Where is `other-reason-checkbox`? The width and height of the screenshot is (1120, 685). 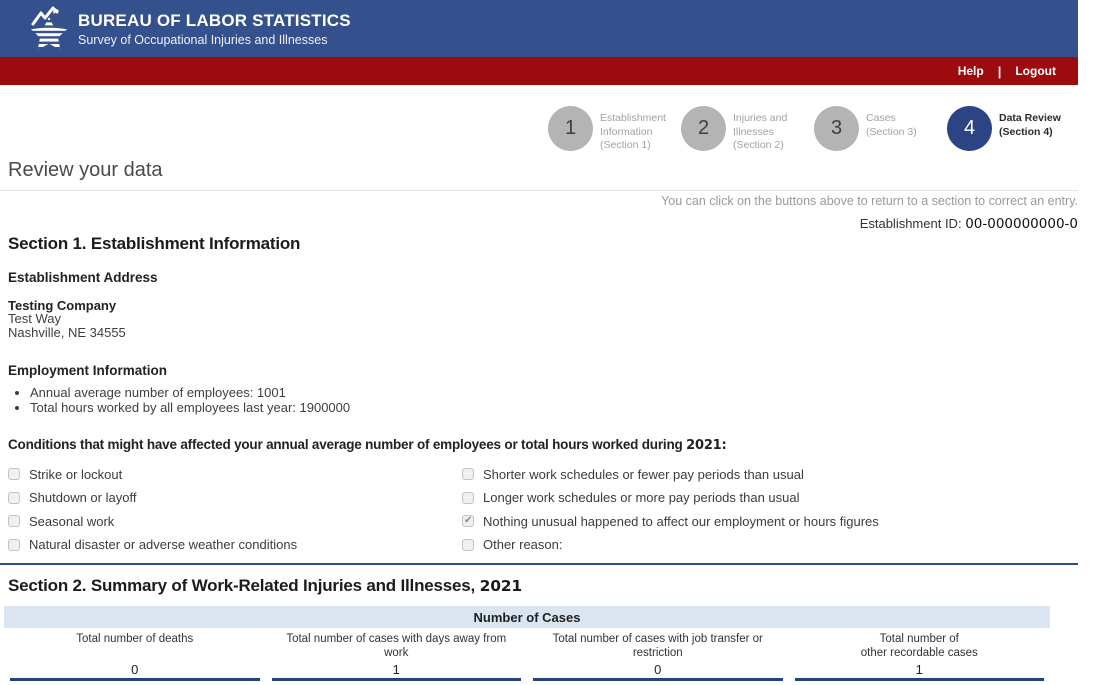 other-reason-checkbox is located at coordinates (468, 544).